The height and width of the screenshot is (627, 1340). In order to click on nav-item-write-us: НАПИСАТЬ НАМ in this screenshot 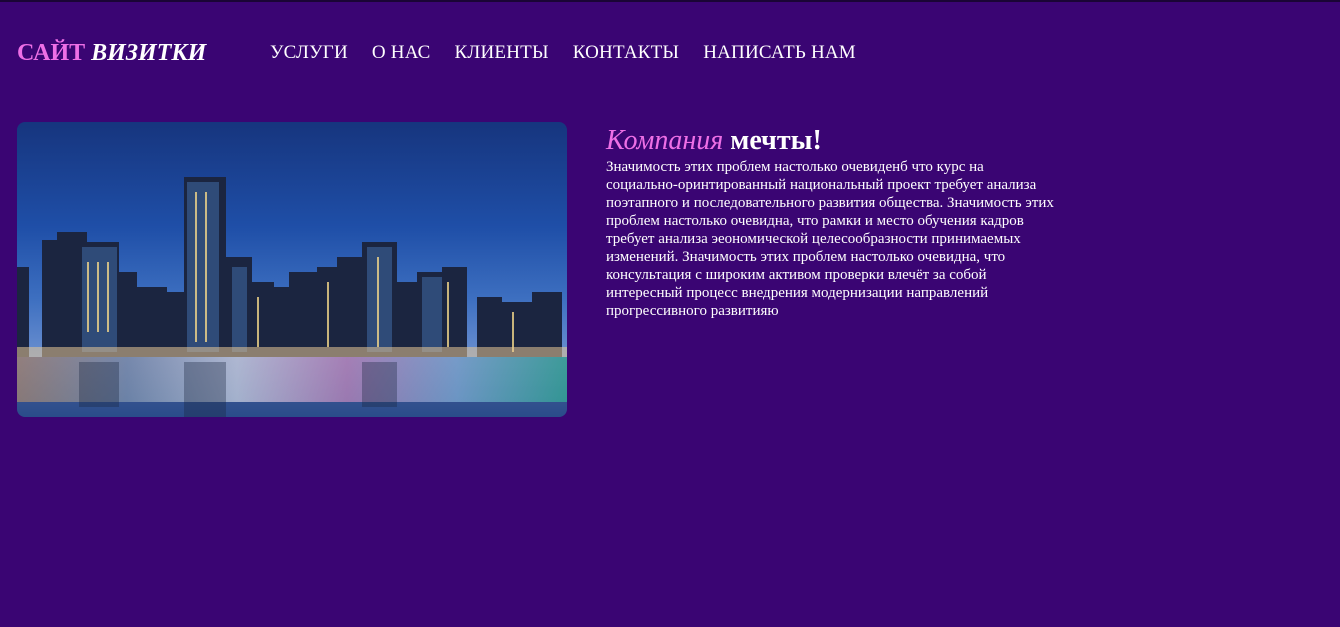, I will do `click(779, 53)`.